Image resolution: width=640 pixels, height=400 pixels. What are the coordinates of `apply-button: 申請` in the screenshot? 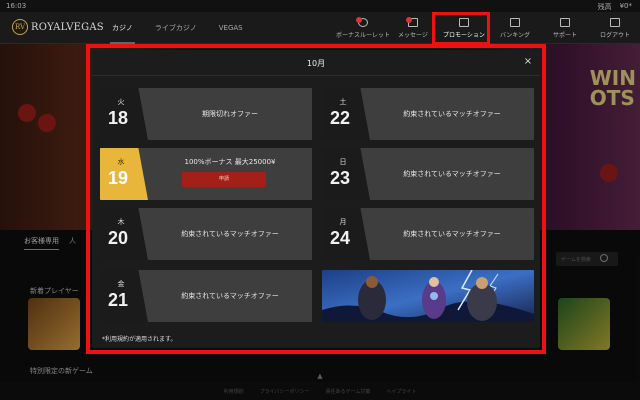 It's located at (224, 179).